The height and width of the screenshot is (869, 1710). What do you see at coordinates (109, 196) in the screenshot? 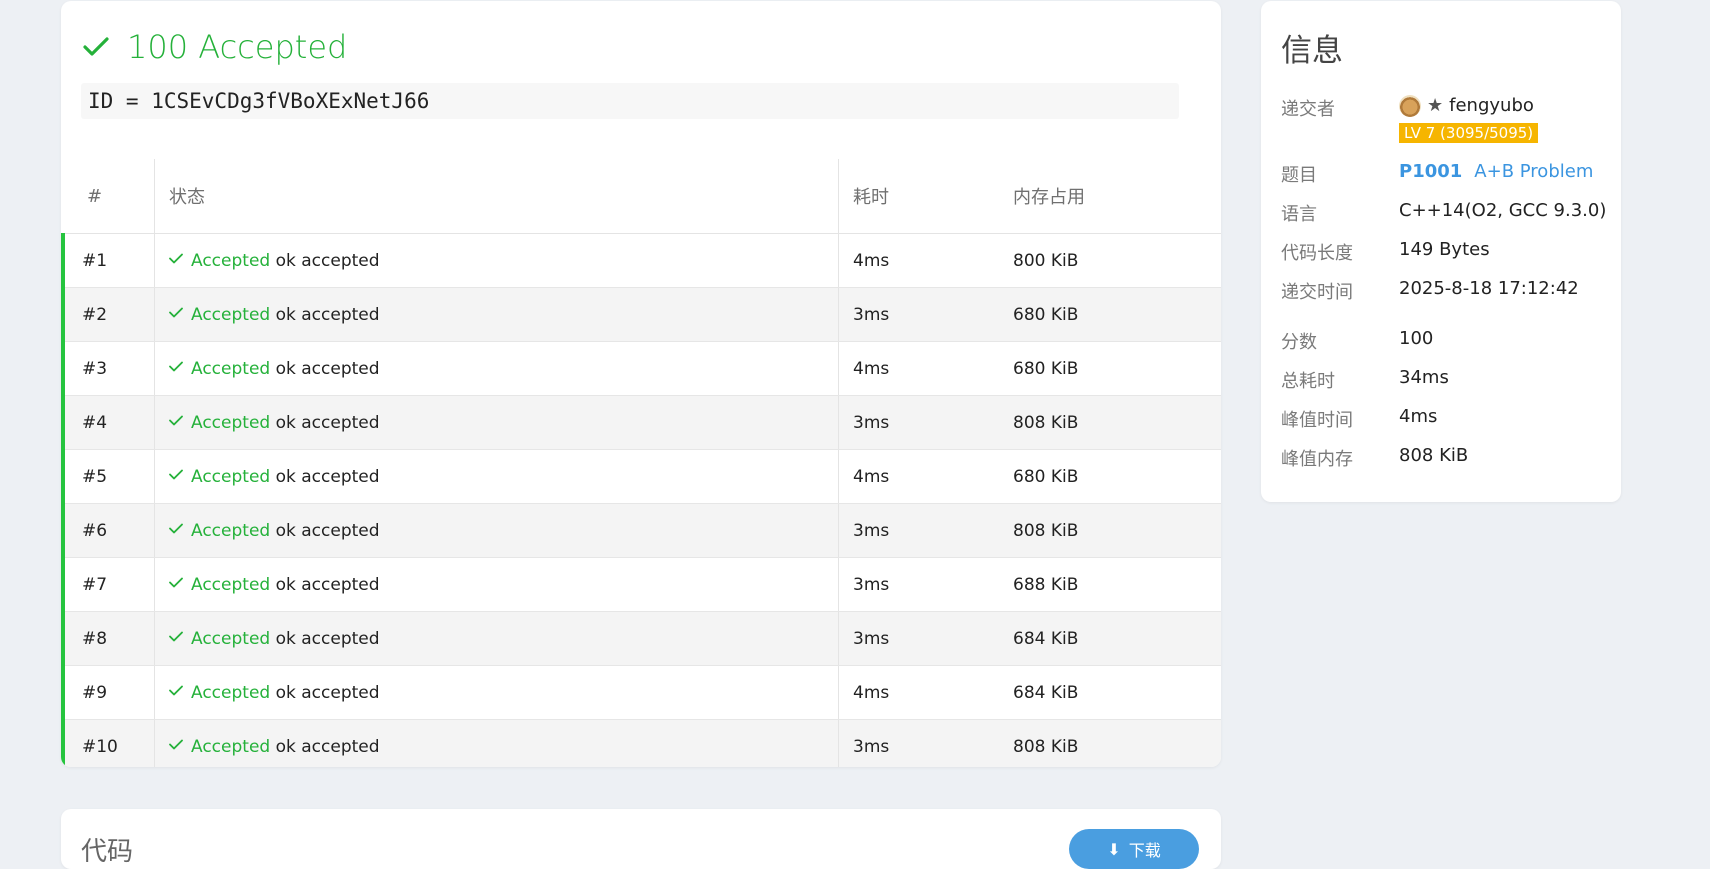
I see `col-header-number: #` at bounding box center [109, 196].